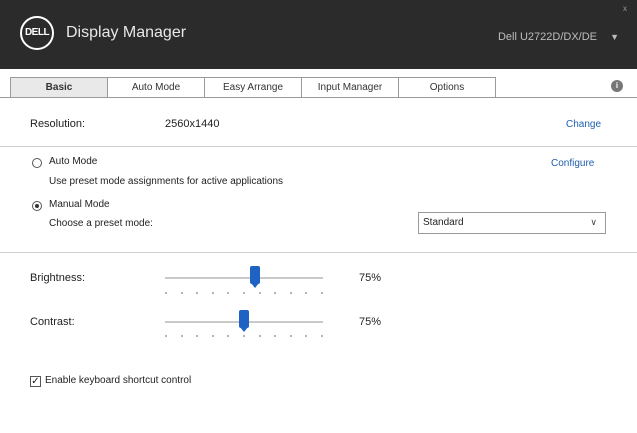  What do you see at coordinates (73, 161) in the screenshot?
I see `auto-mode-label: Auto Mode` at bounding box center [73, 161].